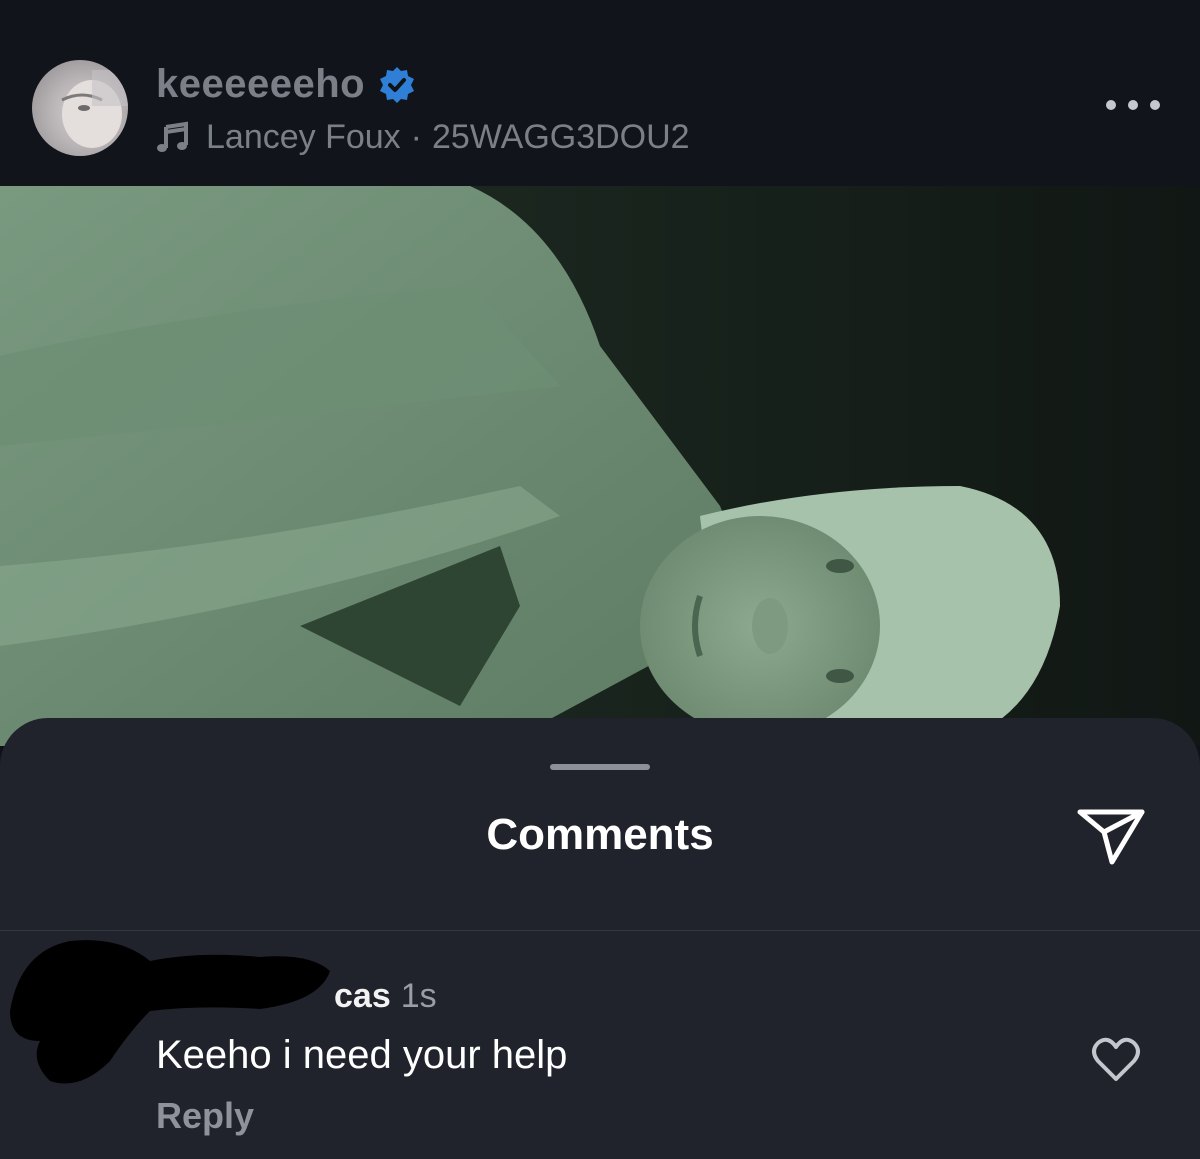 Image resolution: width=1200 pixels, height=1159 pixels. I want to click on heart-icon, so click(1116, 1059).